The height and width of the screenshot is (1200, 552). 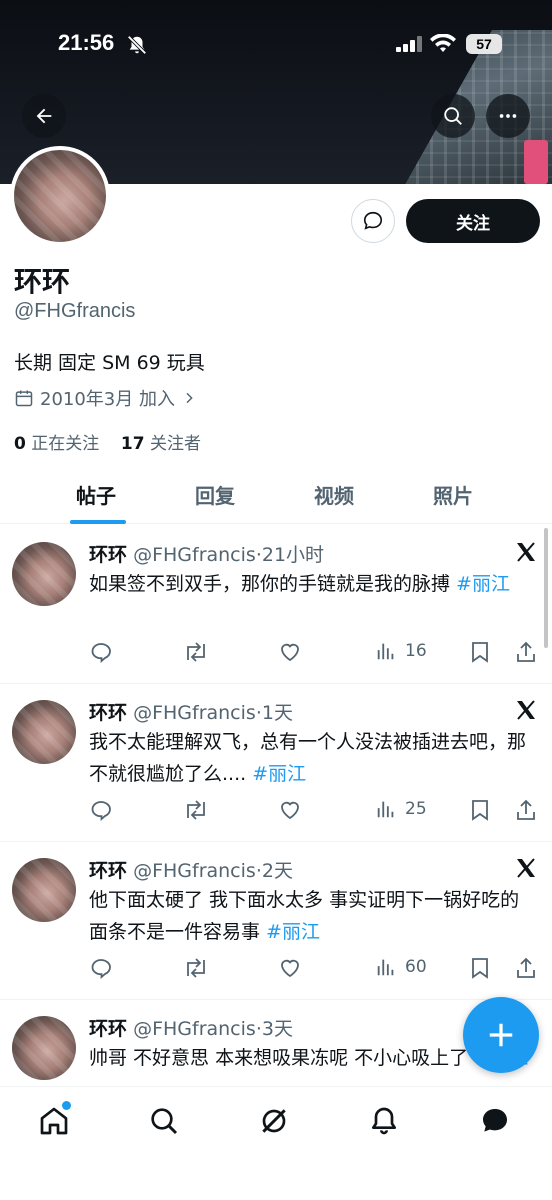 What do you see at coordinates (453, 494) in the screenshot?
I see `tab-photos: 照片` at bounding box center [453, 494].